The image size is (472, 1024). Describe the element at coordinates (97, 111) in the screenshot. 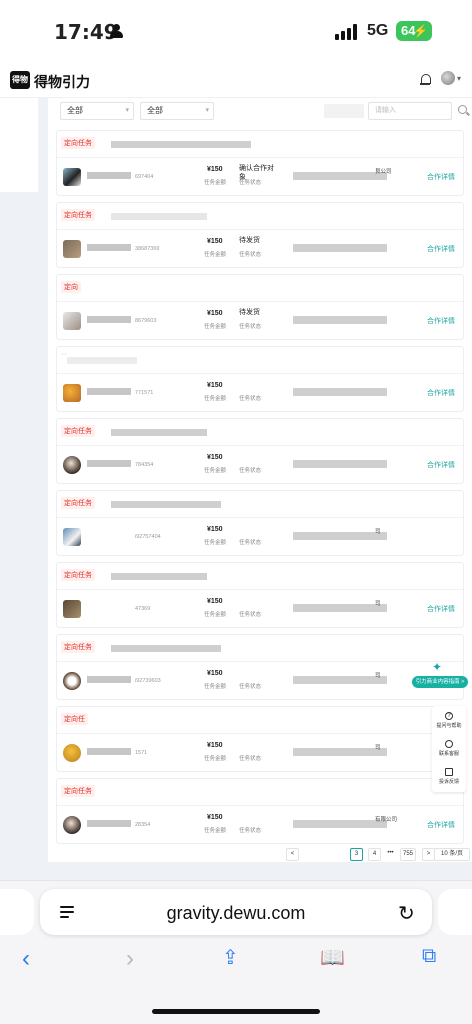

I see `filter-select-1: 全部 ▾` at that location.